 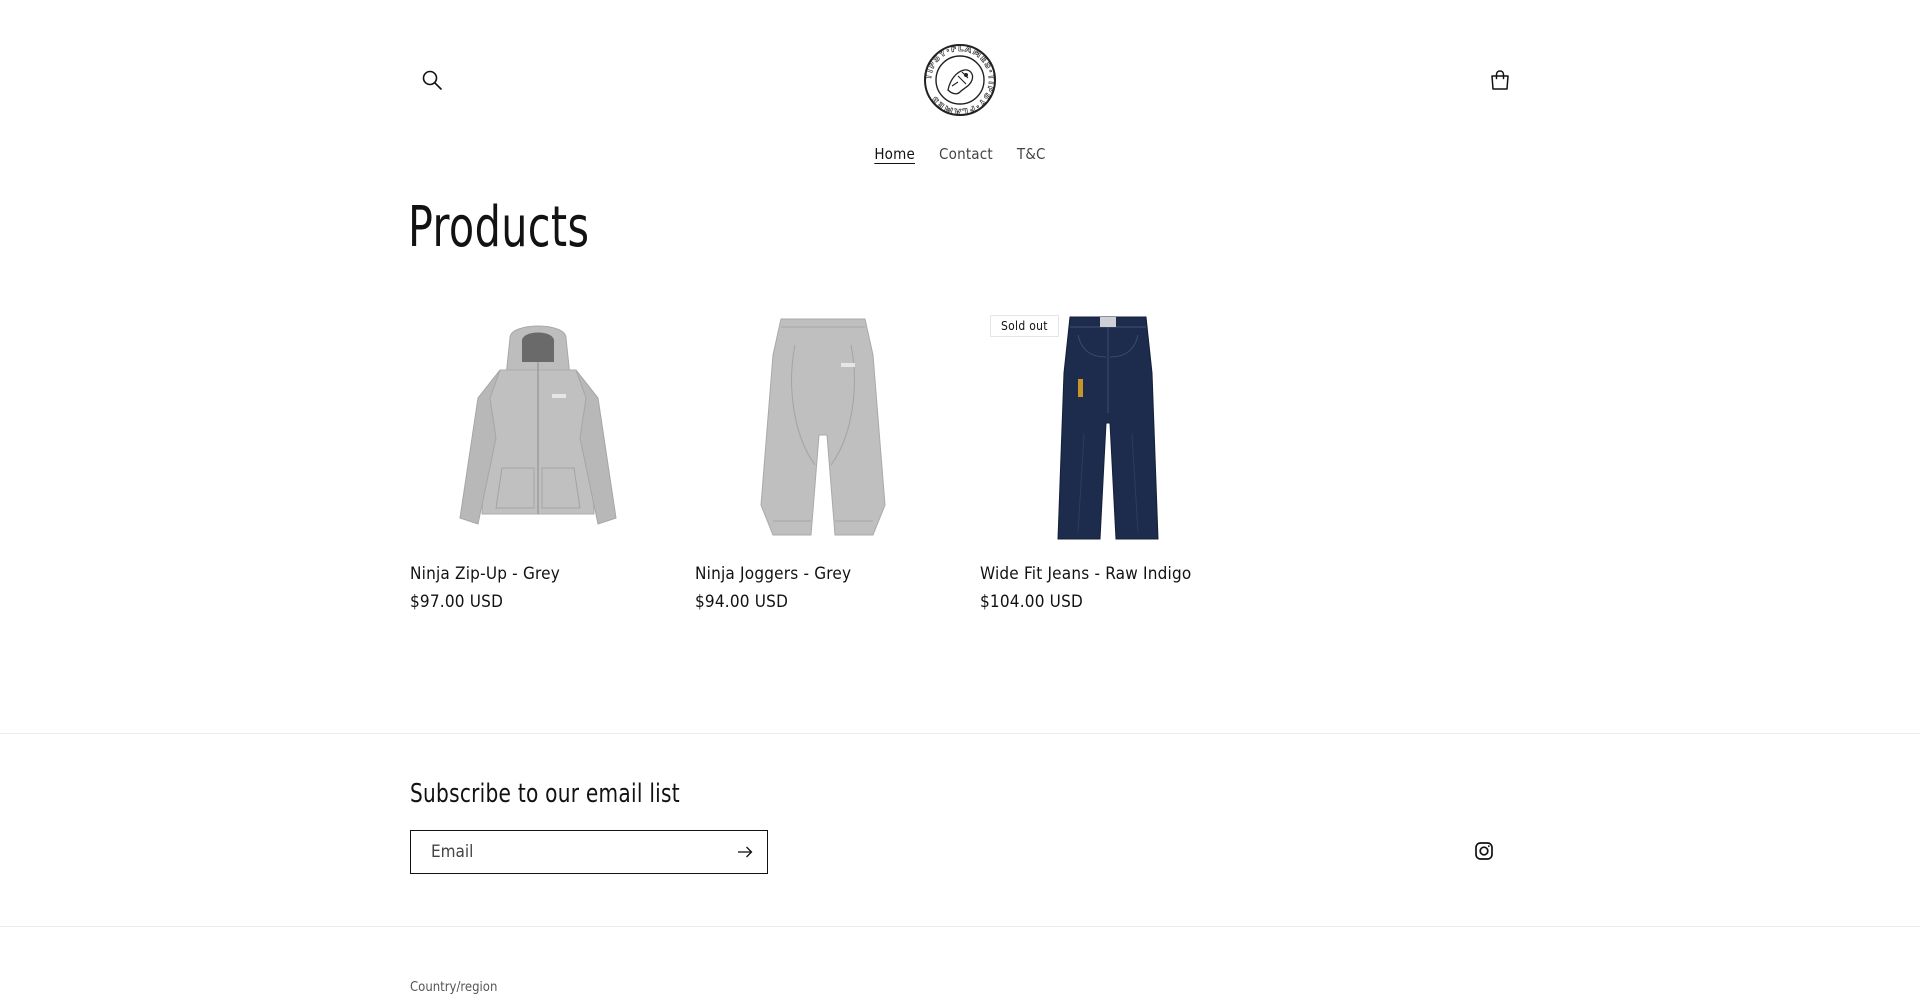 I want to click on product-title: Wide Fit Jeans - Raw Indigo, so click(x=1107, y=574).